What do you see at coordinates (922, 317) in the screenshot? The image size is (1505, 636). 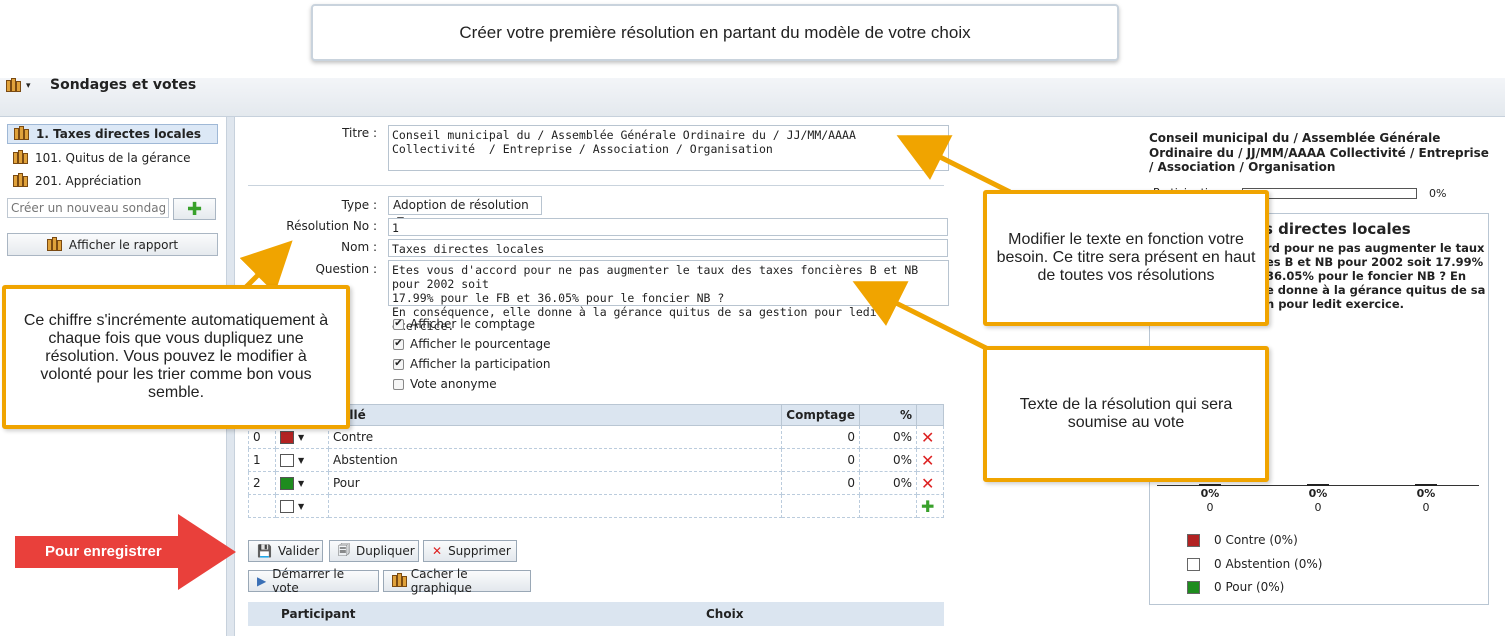 I see `arrow-to-question` at bounding box center [922, 317].